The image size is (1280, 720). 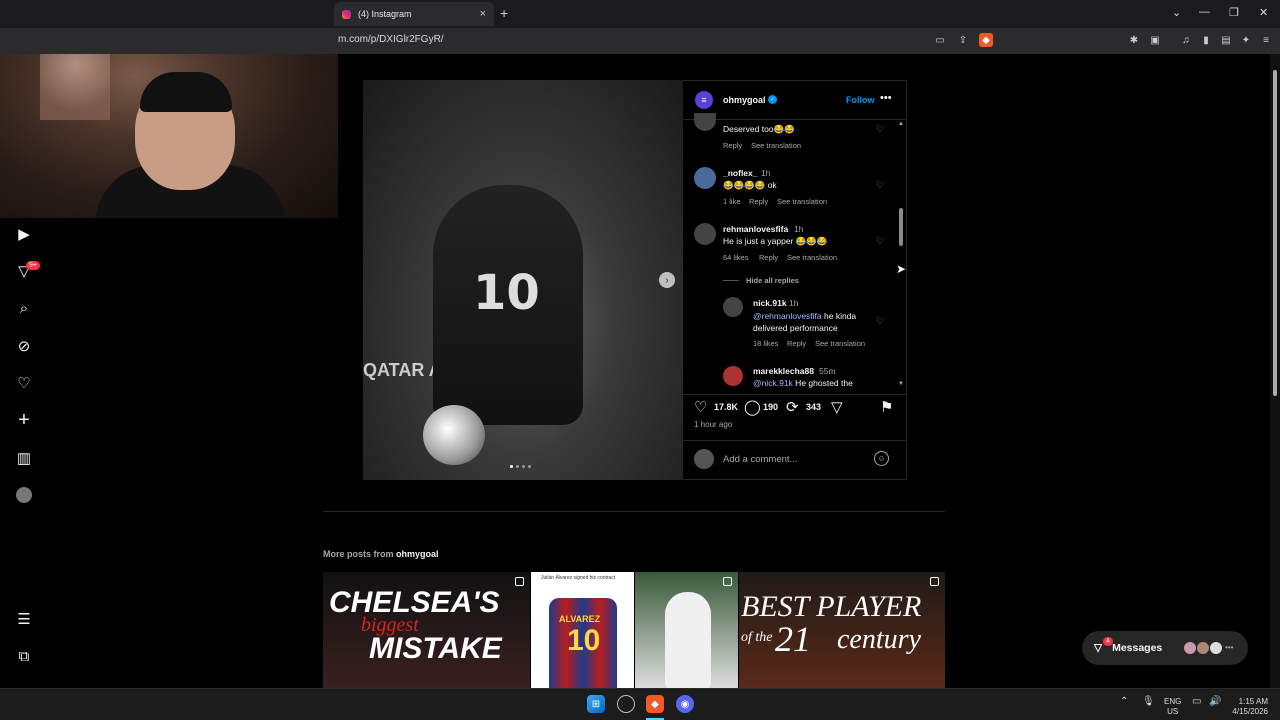 I want to click on reply-mention: @nick.91k, so click(x=773, y=383).